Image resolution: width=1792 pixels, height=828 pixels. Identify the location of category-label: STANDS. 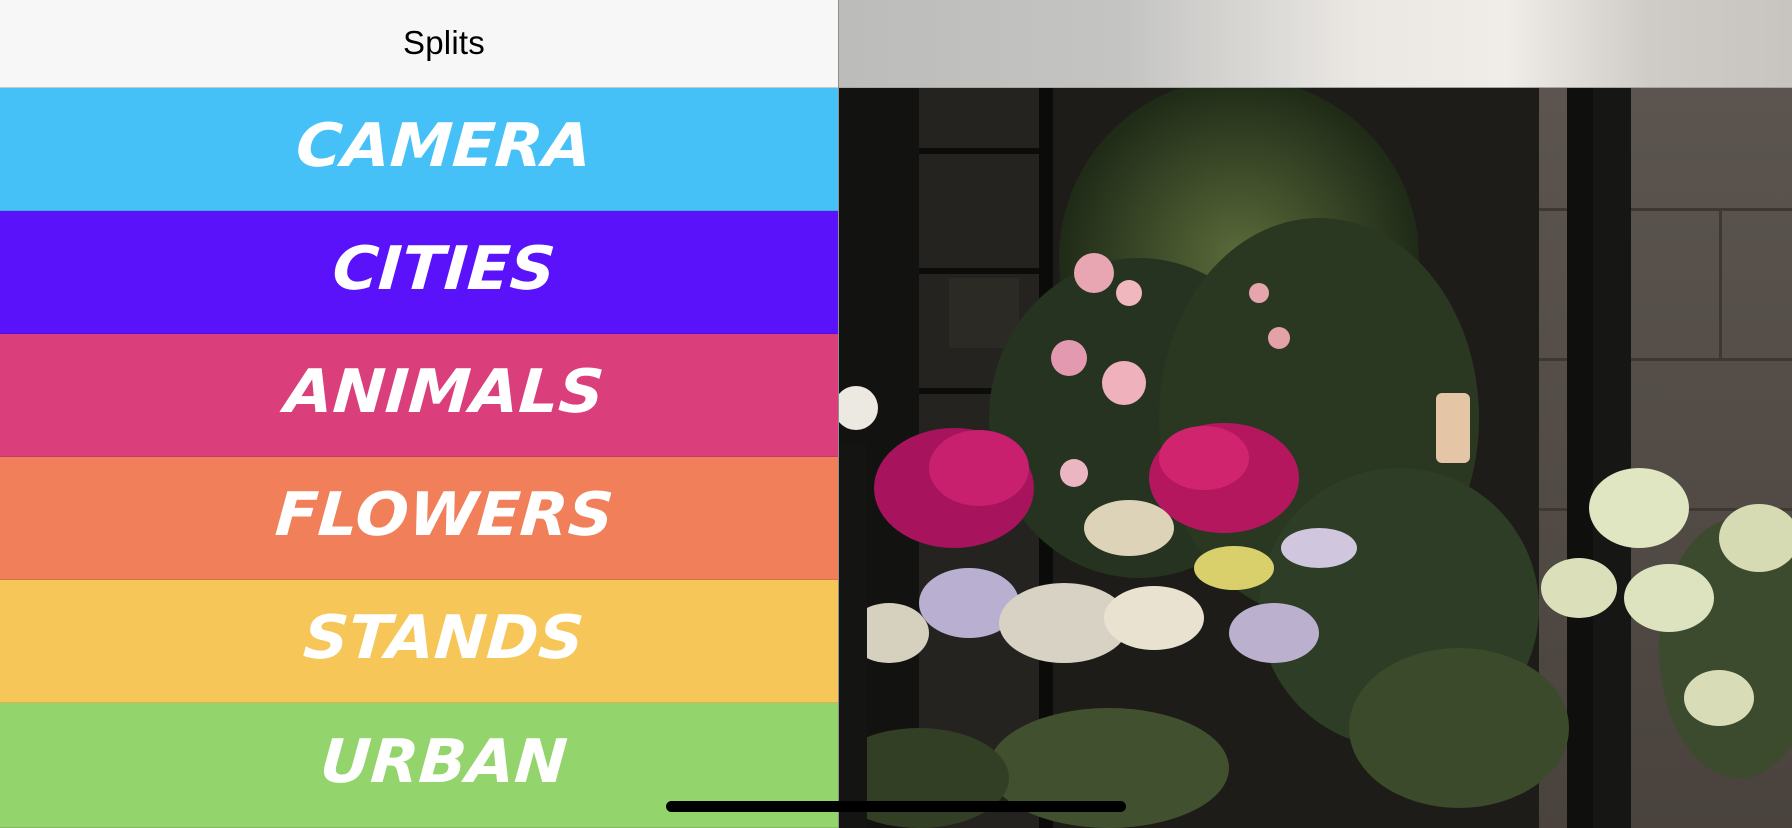
(444, 638).